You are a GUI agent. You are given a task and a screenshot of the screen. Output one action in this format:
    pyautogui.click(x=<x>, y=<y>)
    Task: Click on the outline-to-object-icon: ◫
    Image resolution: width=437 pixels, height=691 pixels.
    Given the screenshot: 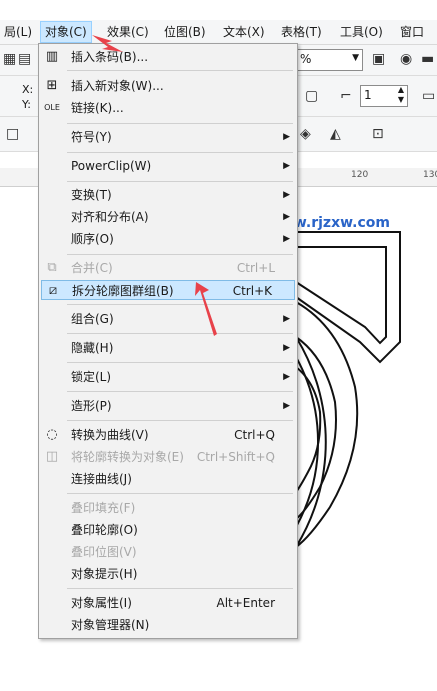 What is the action you would take?
    pyautogui.click(x=52, y=456)
    